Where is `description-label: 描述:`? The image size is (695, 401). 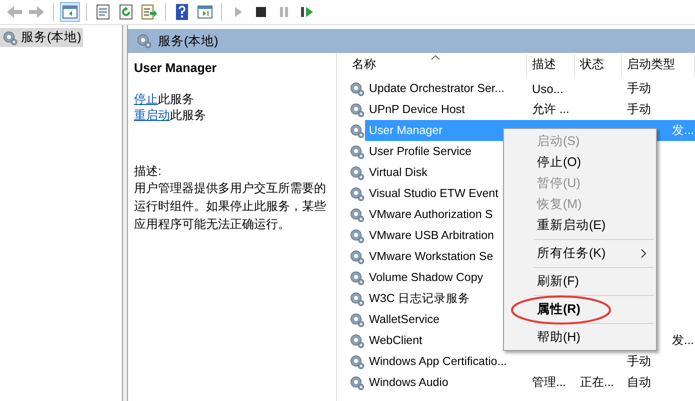
description-label: 描述: is located at coordinates (148, 171).